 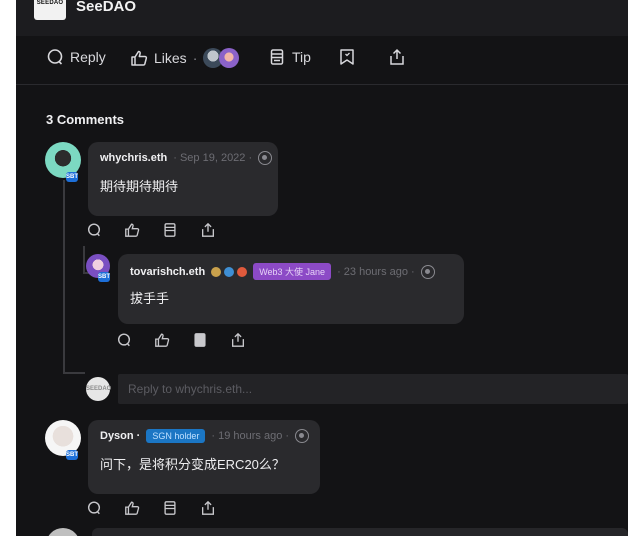 I want to click on section-divider, so click(x=322, y=84).